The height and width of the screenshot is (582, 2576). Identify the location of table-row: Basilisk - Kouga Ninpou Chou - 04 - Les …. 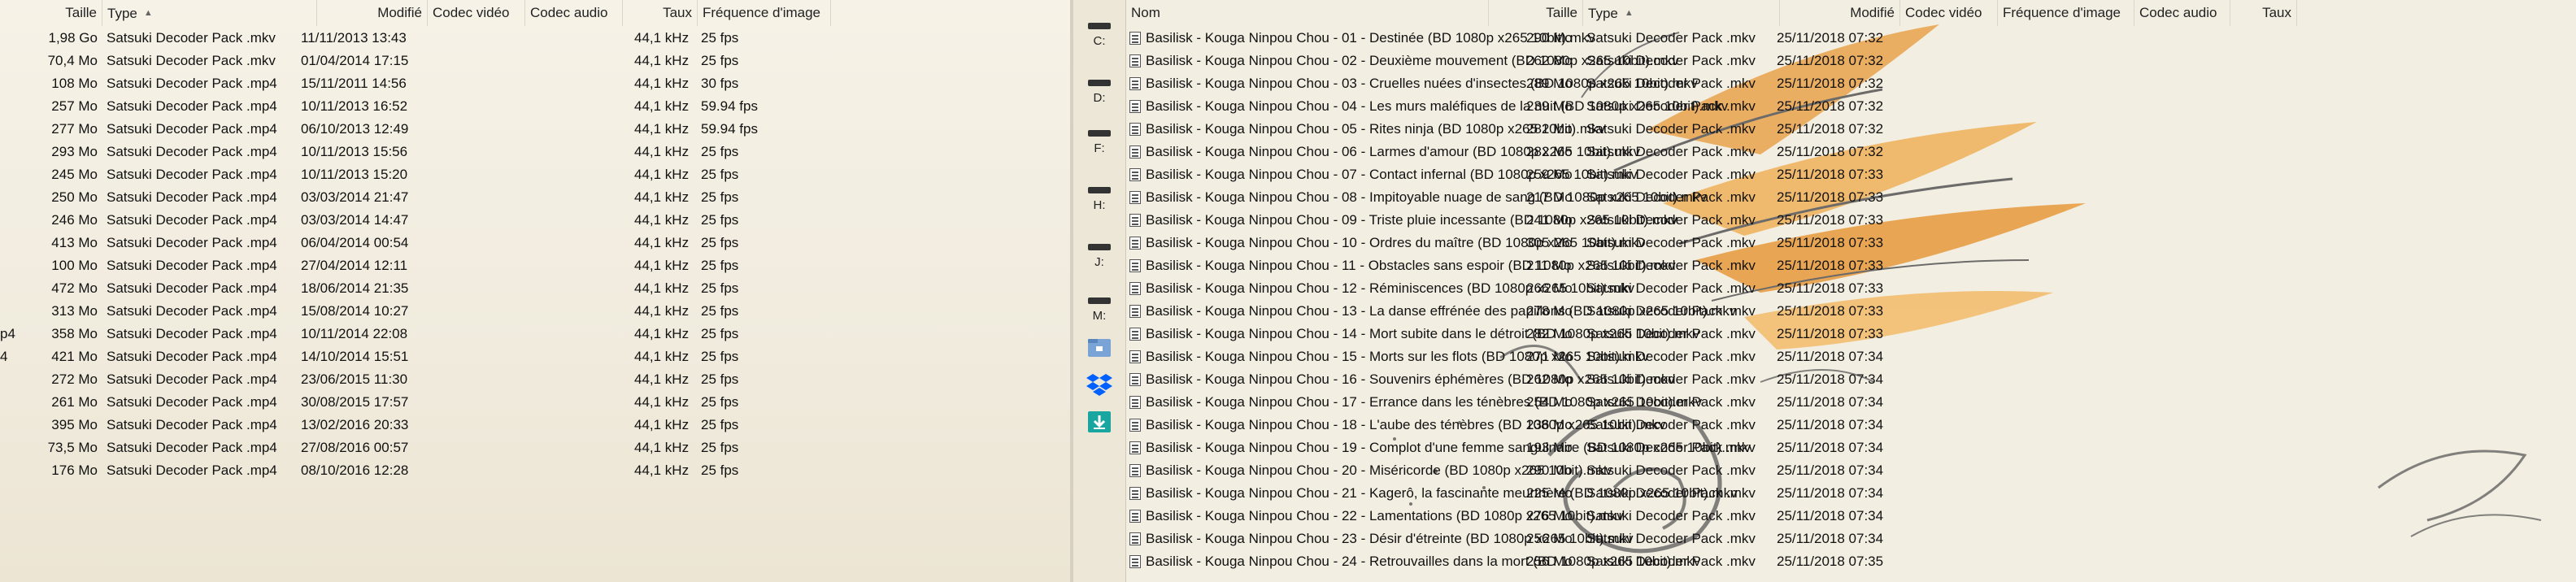
(1851, 106).